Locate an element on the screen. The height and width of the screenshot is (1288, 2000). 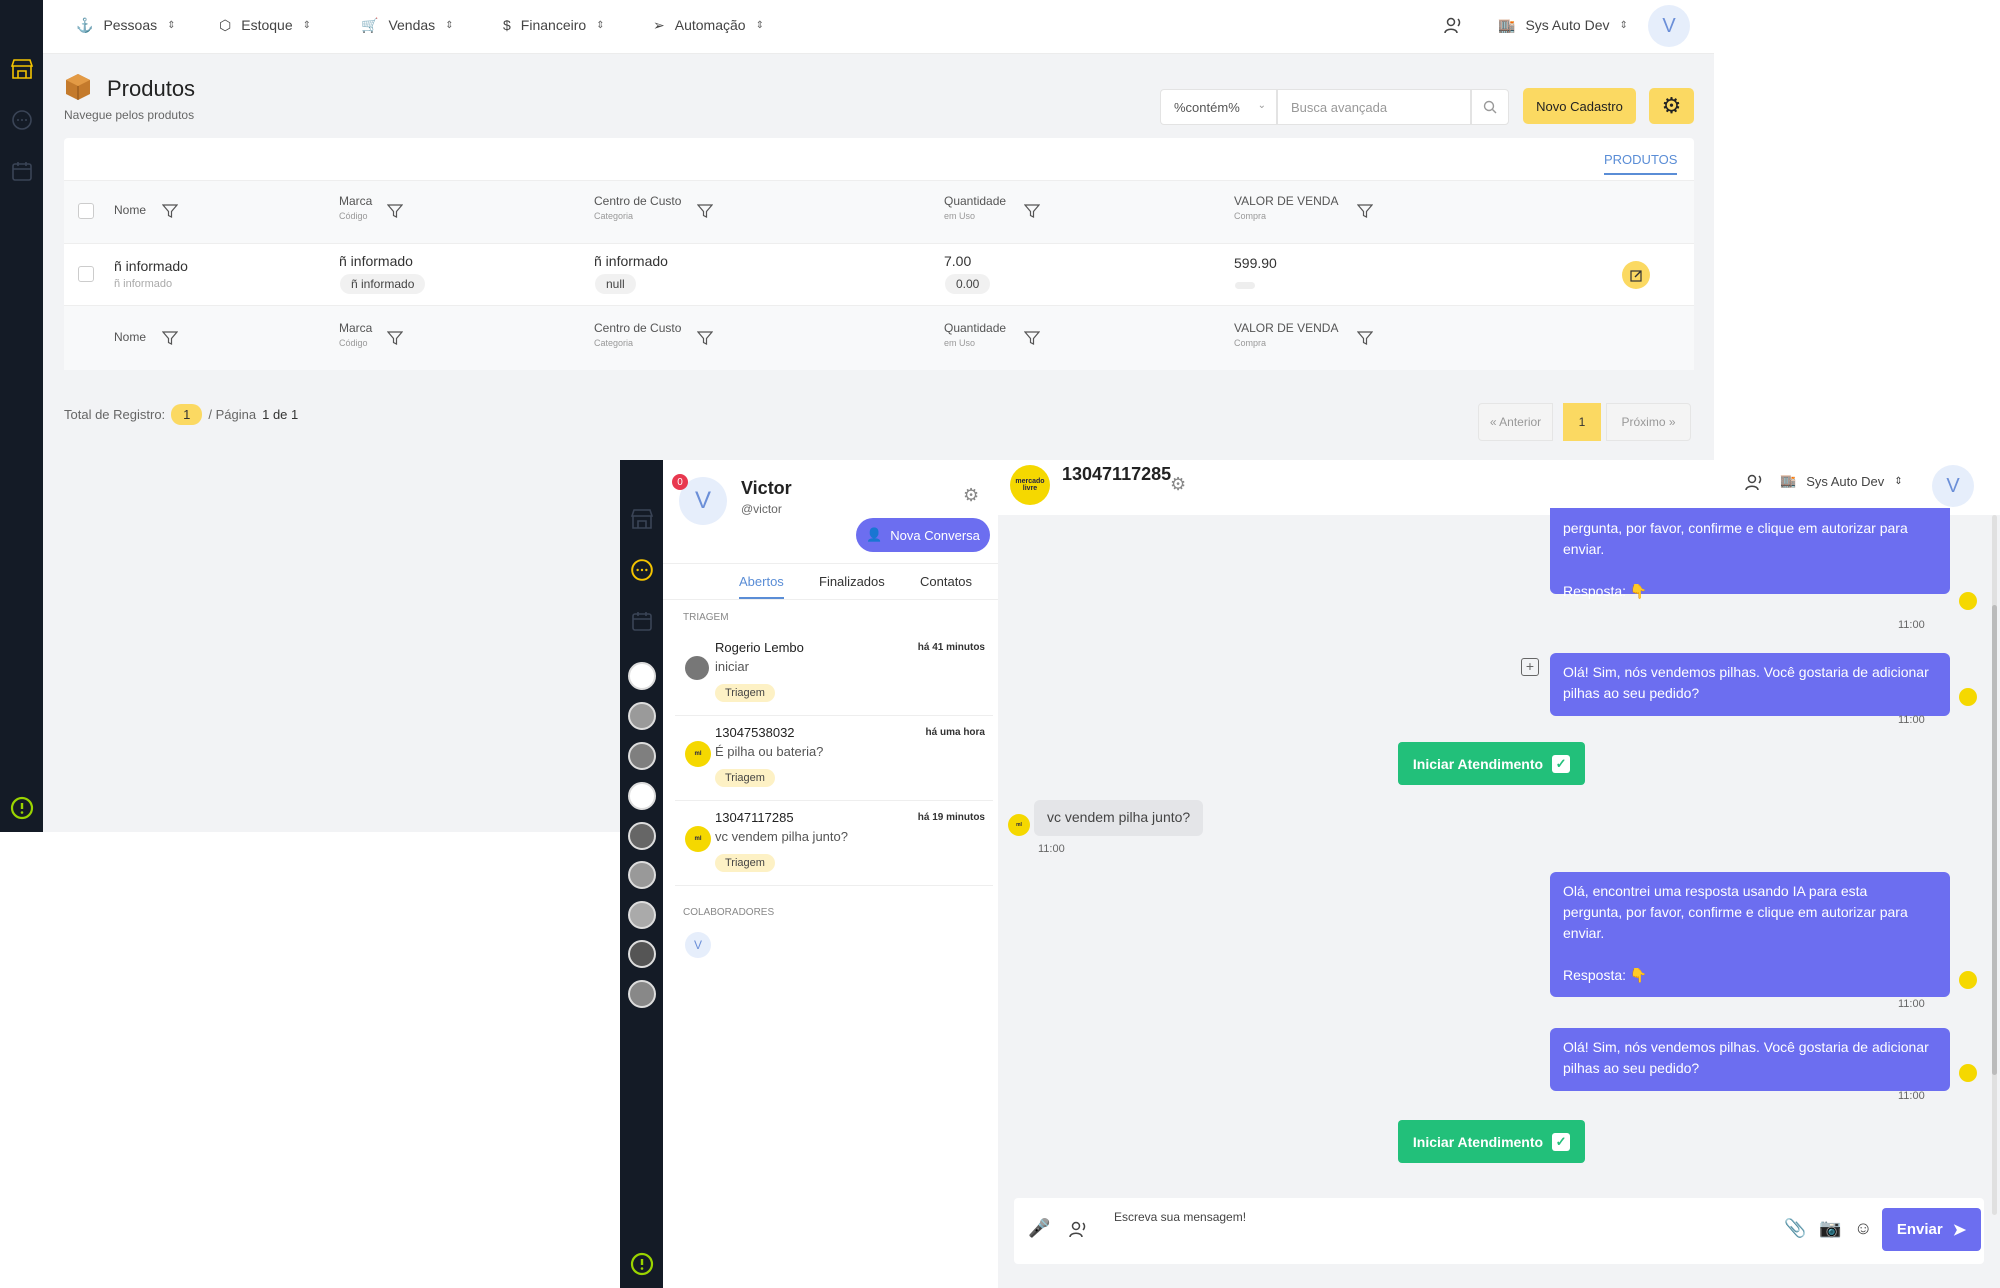
send-icon: ➢ is located at coordinates (659, 24).